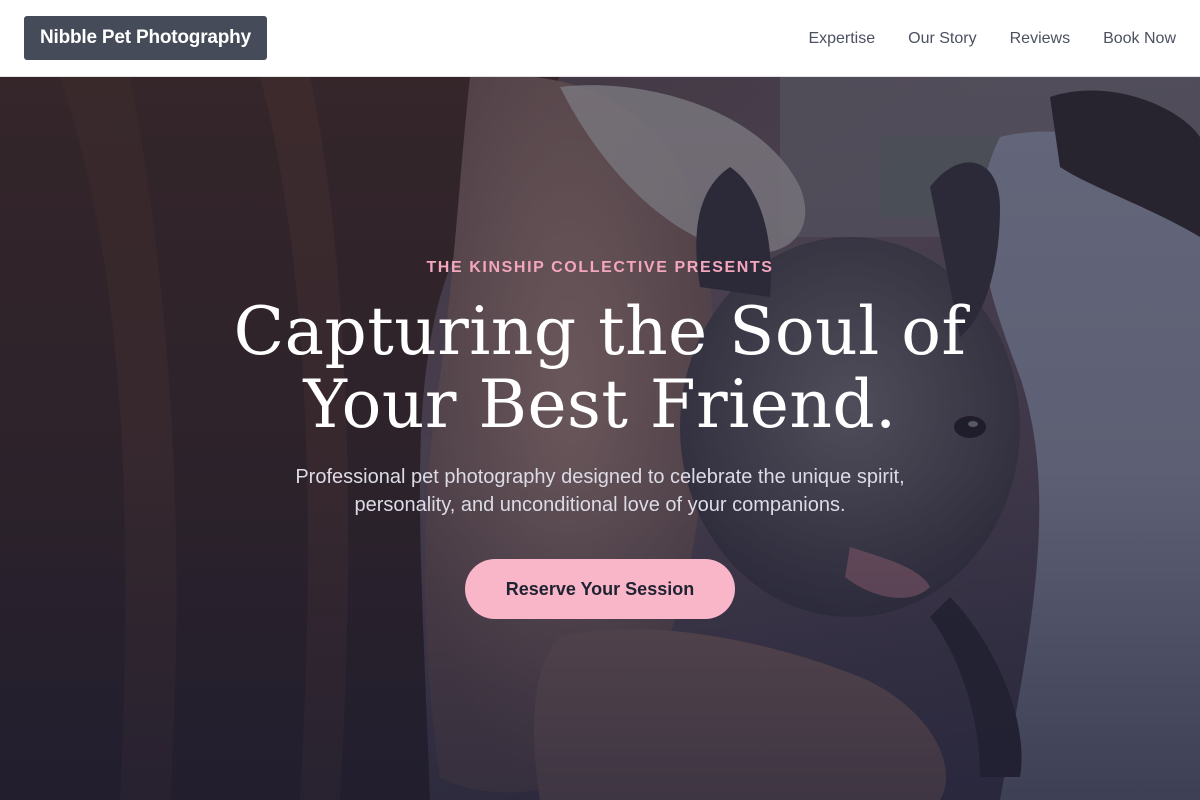 This screenshot has height=800, width=1200. I want to click on nav-link-expertise: Expertise, so click(841, 39).